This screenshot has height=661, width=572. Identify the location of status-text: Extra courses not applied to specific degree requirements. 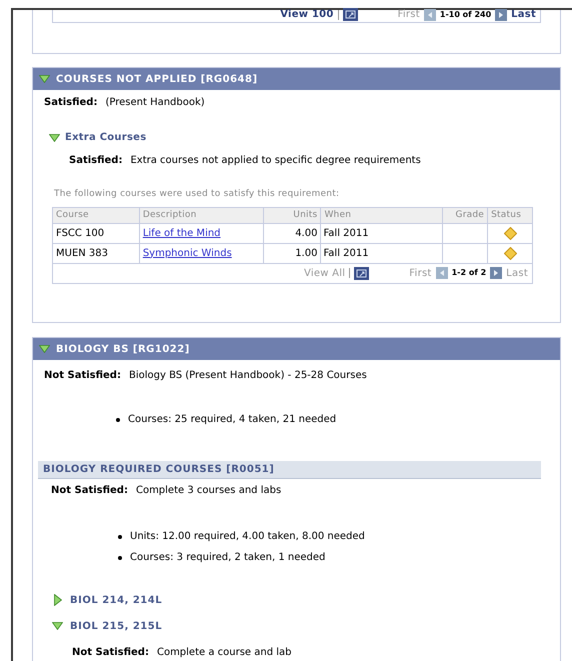
(275, 161).